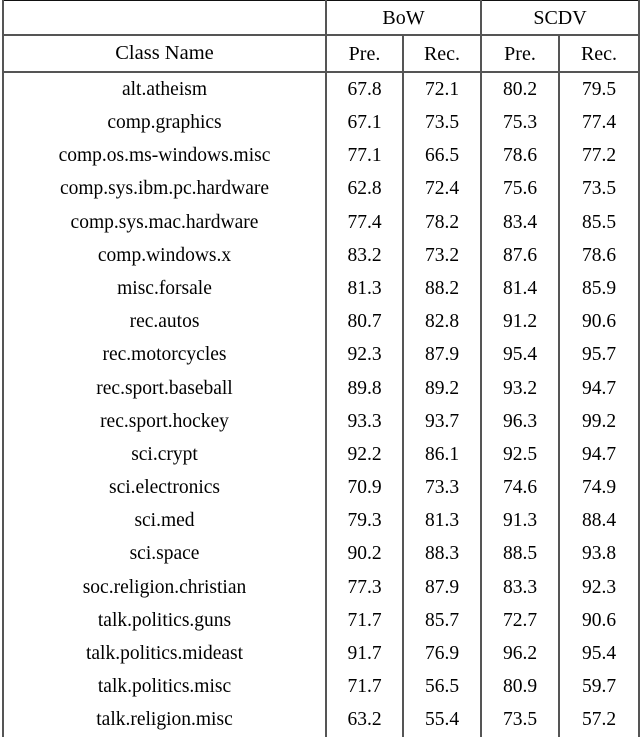 This screenshot has height=744, width=640. What do you see at coordinates (441, 322) in the screenshot?
I see `cell-bow-recall: 82.8` at bounding box center [441, 322].